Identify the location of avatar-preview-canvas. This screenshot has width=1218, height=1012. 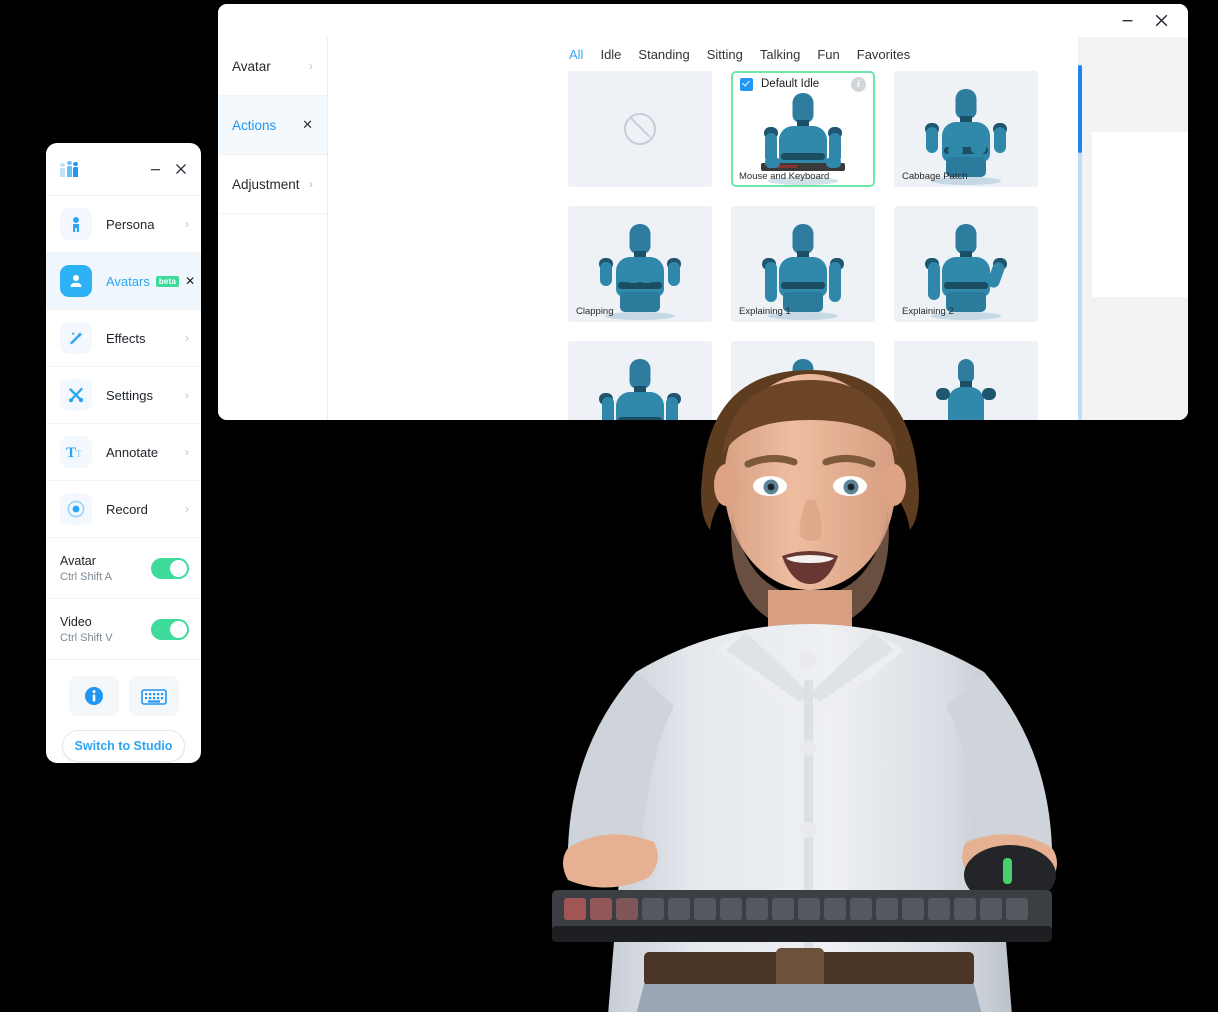
(1140, 214).